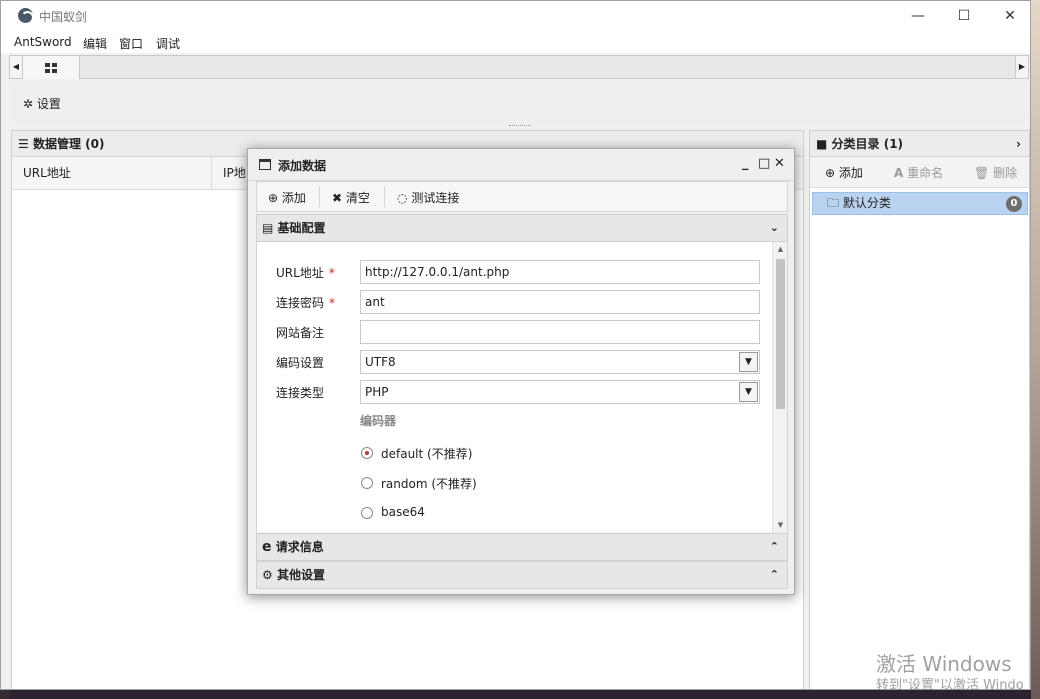 This screenshot has width=1040, height=699. I want to click on maximize-button: ☐, so click(964, 16).